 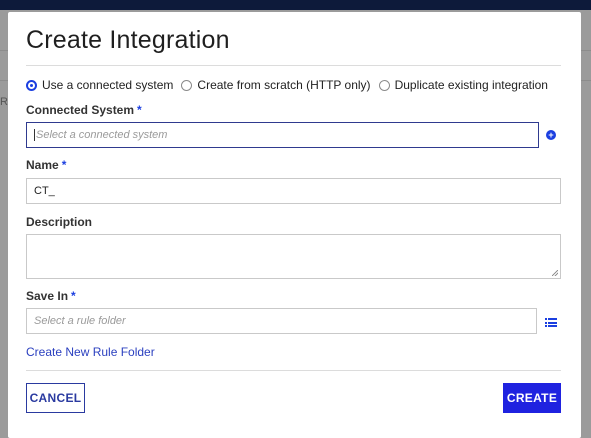 I want to click on radio-create-from-scratch: Create from scratch (HTTP only), so click(x=276, y=85).